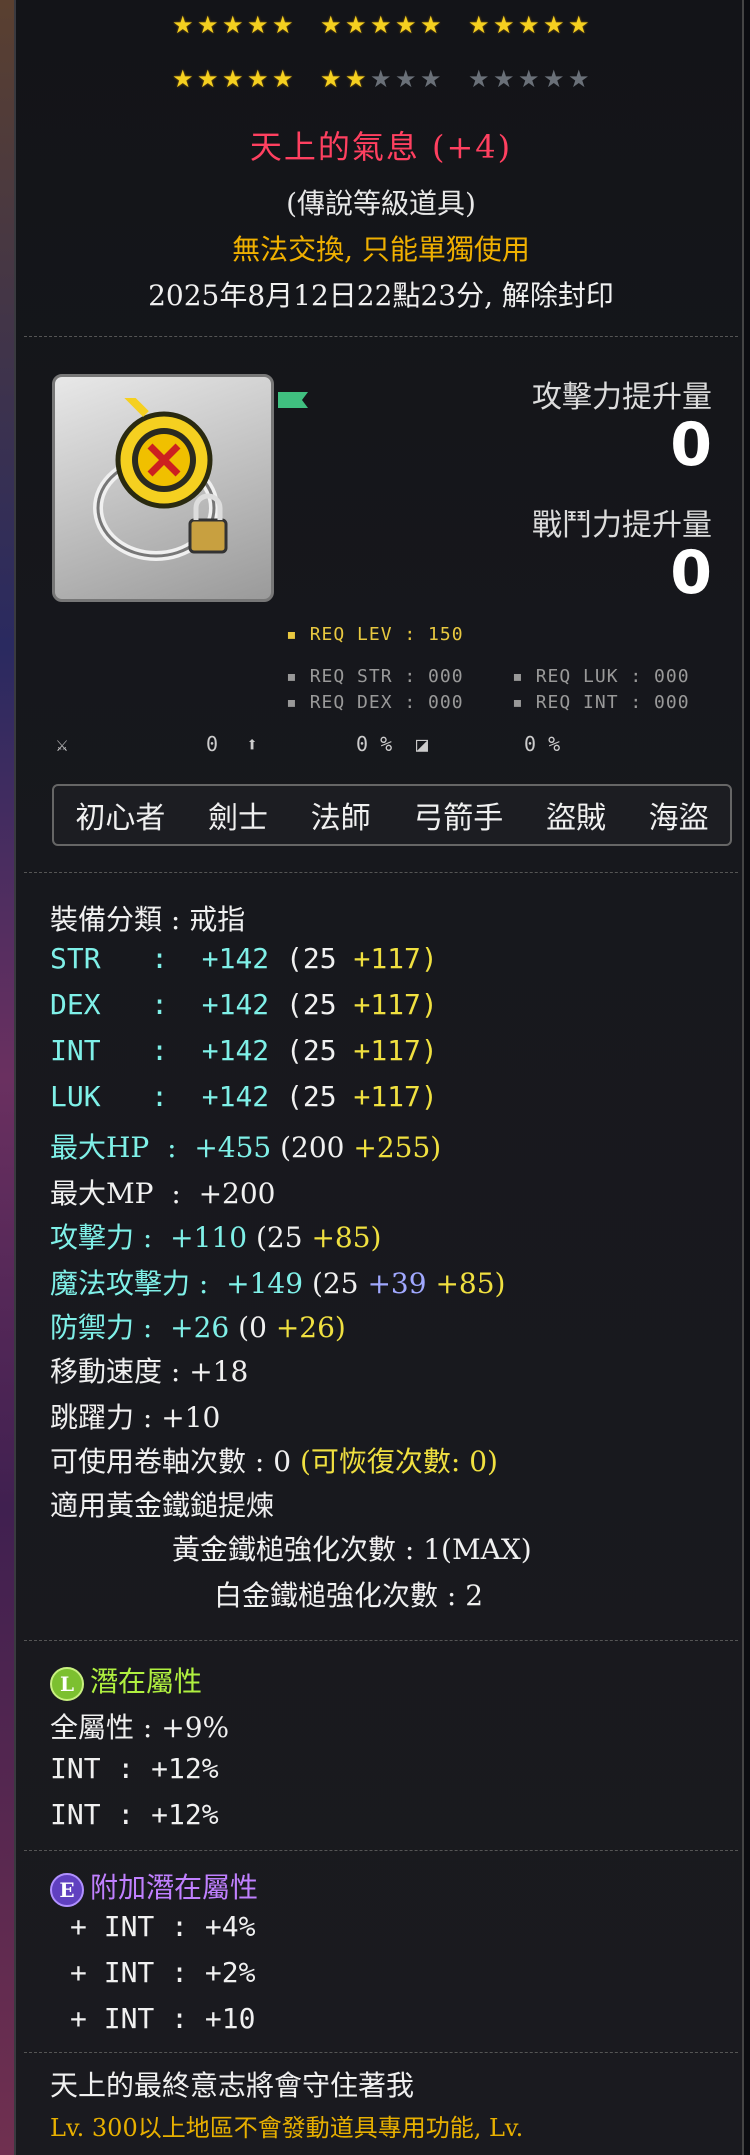 The height and width of the screenshot is (2155, 750). I want to click on item-grade: (傳說等級道具), so click(381, 203).